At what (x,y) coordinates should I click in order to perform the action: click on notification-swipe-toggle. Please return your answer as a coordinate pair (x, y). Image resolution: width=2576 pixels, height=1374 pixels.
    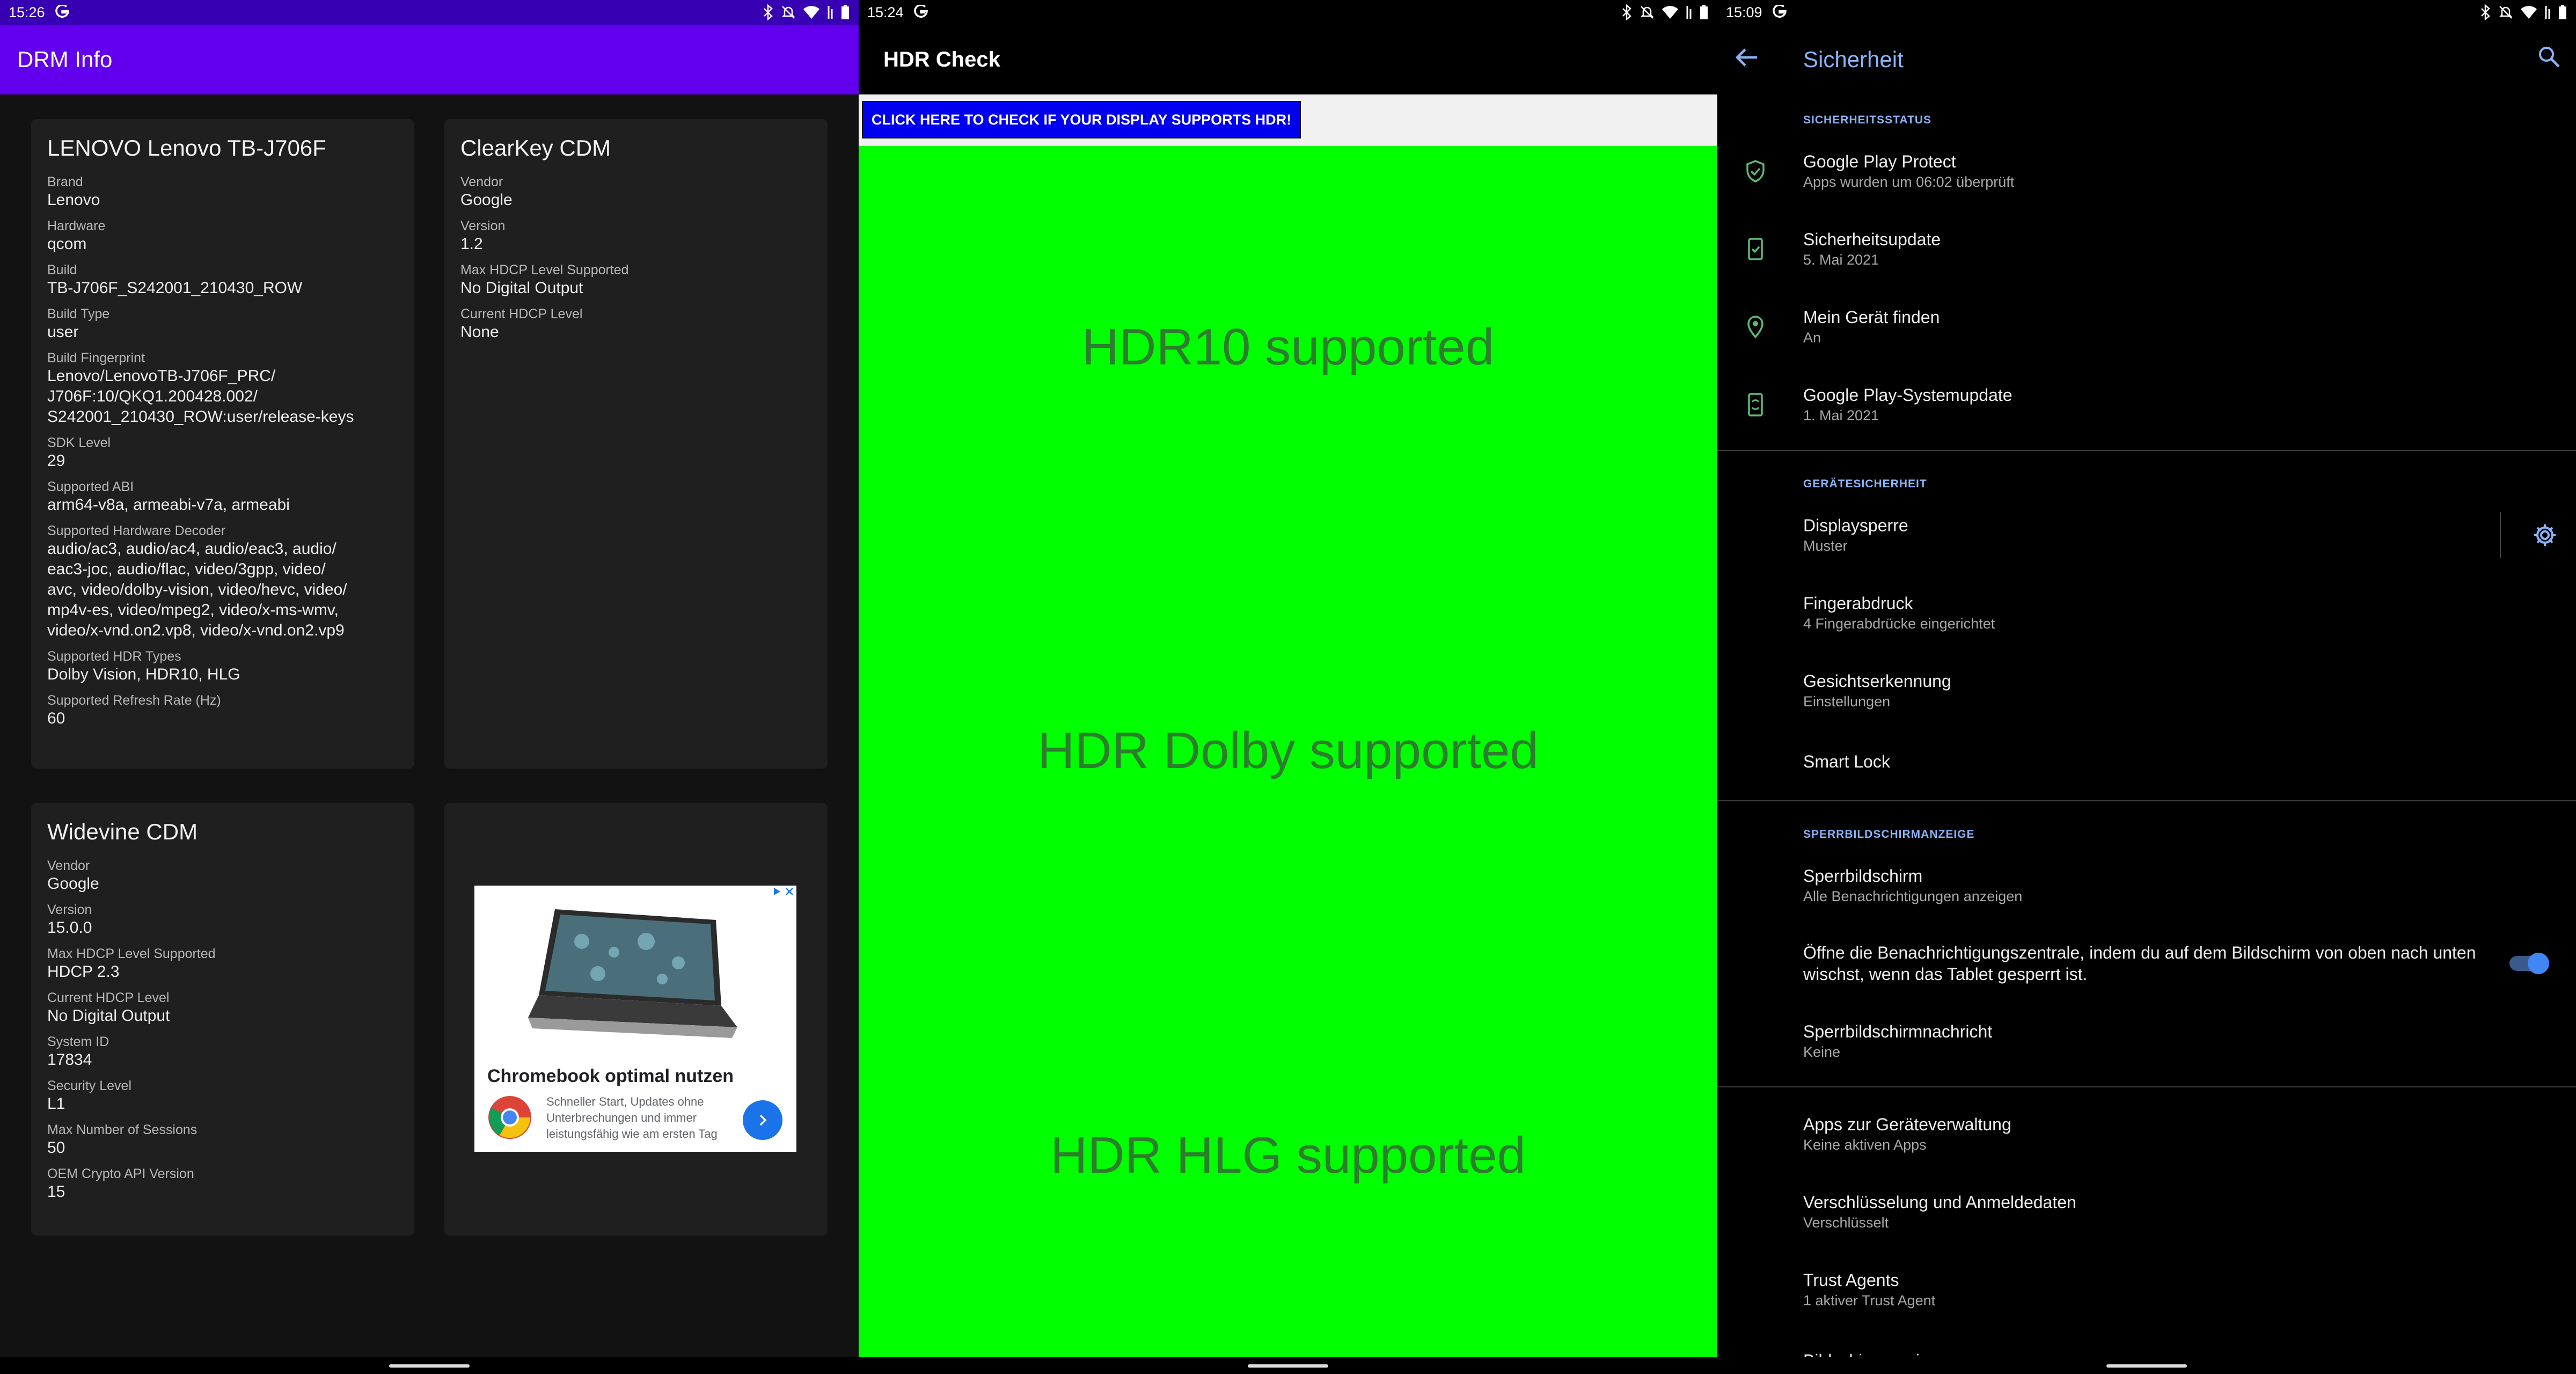
    Looking at the image, I should click on (2529, 963).